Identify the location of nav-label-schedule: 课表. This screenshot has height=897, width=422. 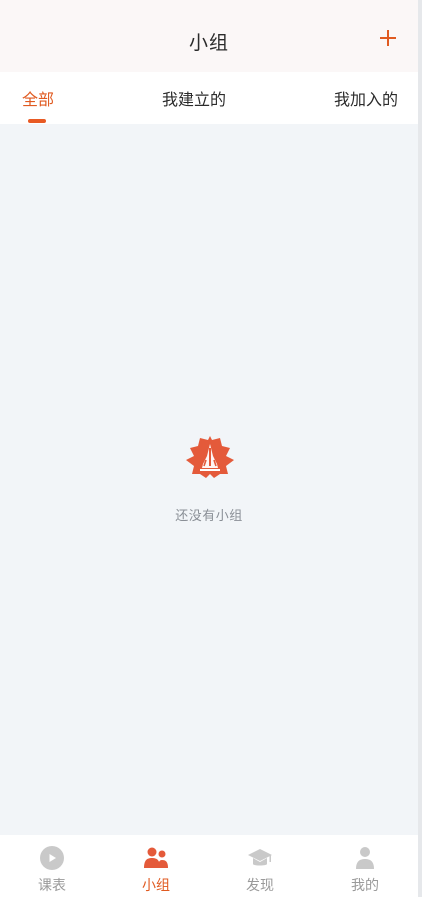
(52, 886).